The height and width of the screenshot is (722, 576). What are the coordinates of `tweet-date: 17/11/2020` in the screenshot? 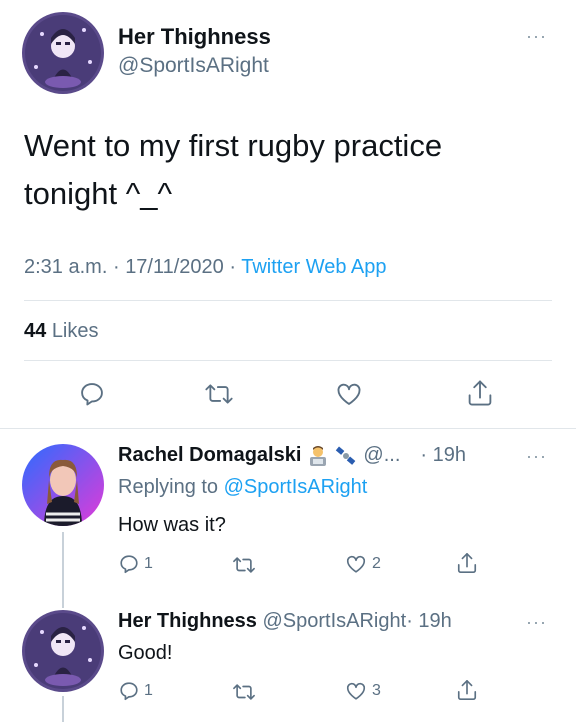 It's located at (174, 267).